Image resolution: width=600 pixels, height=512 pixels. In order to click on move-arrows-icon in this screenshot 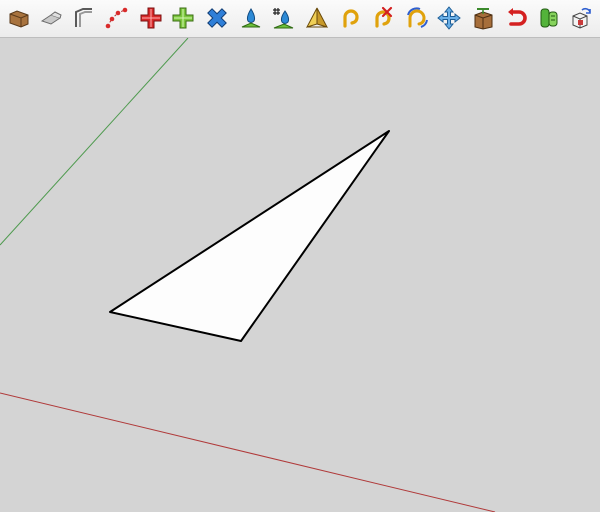, I will do `click(449, 18)`.